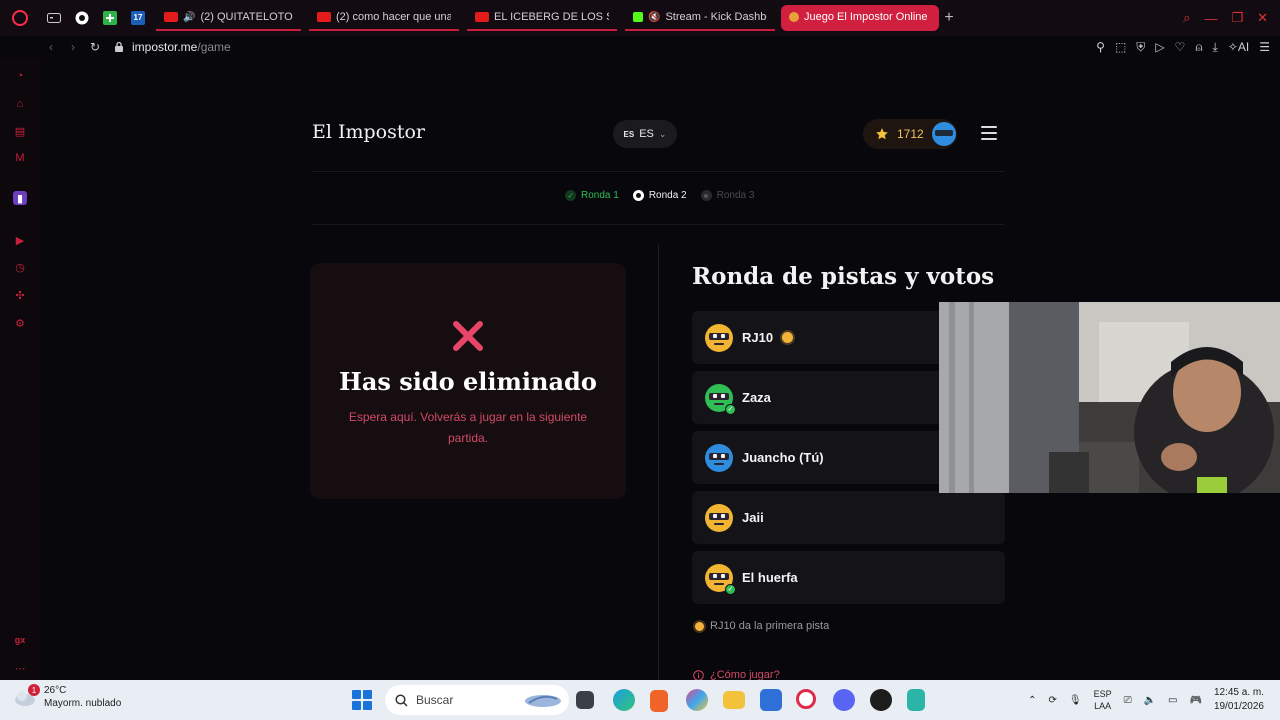  Describe the element at coordinates (659, 701) in the screenshot. I see `brave-icon` at that location.